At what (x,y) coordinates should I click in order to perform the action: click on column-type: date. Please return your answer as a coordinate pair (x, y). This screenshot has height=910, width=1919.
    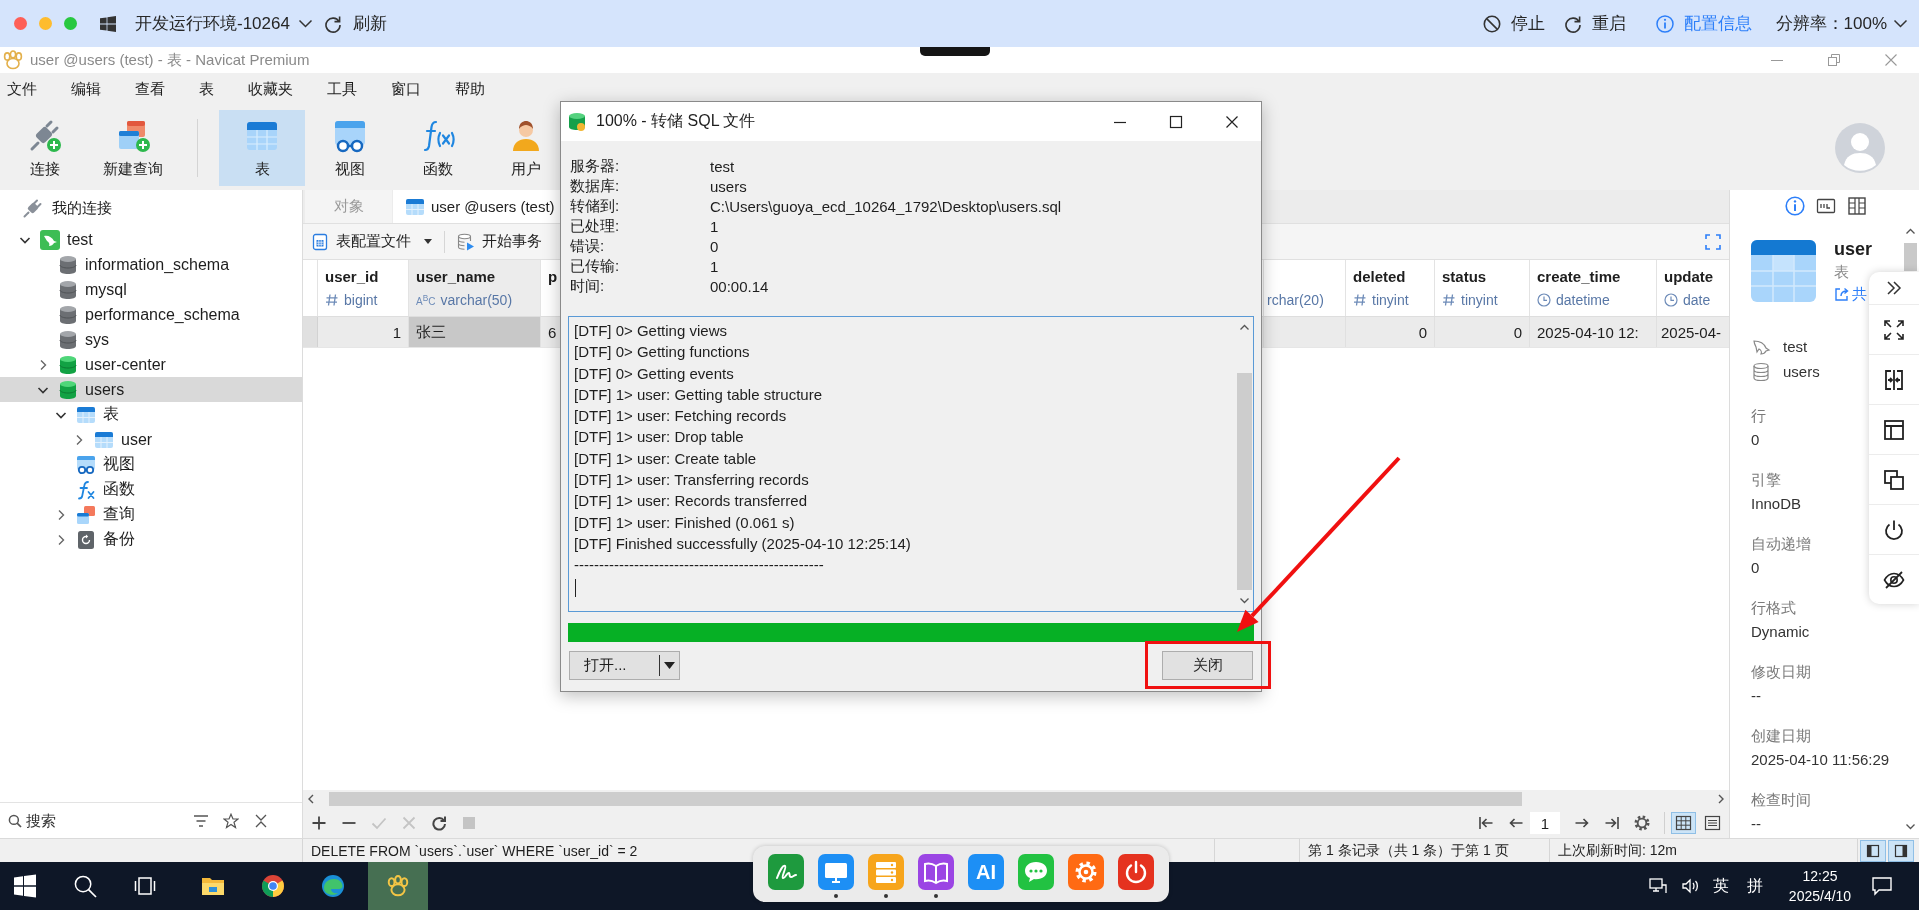
    Looking at the image, I should click on (1697, 300).